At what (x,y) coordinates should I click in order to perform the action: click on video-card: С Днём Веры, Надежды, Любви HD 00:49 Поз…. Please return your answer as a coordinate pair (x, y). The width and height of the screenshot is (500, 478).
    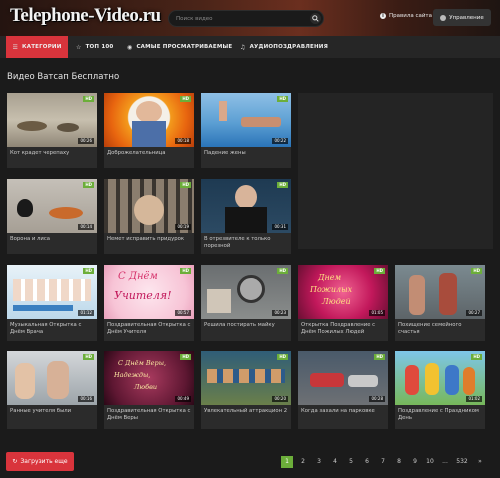
    Looking at the image, I should click on (149, 390).